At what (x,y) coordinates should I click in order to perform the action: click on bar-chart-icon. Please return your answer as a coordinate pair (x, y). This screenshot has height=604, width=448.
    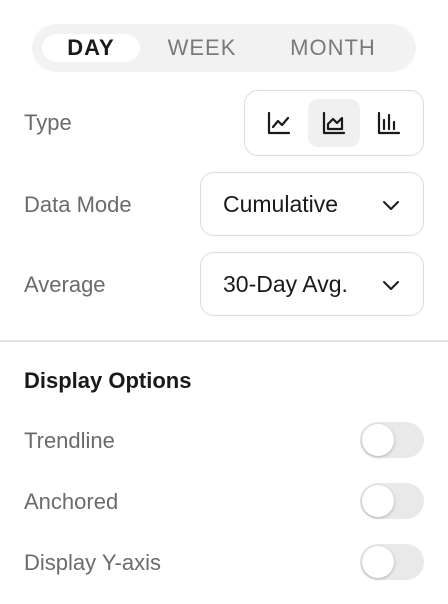
    Looking at the image, I should click on (389, 123).